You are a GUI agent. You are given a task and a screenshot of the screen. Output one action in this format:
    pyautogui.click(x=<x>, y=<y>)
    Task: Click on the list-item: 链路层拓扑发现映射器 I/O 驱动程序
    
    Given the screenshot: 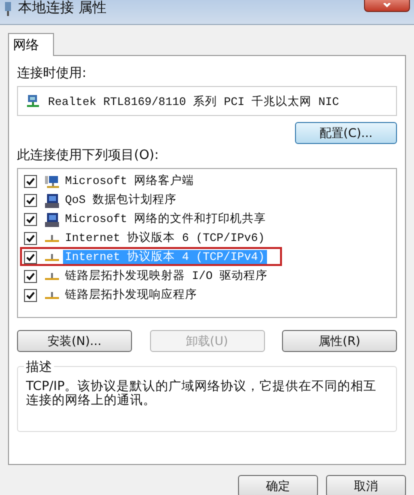 What is the action you would take?
    pyautogui.click(x=207, y=276)
    